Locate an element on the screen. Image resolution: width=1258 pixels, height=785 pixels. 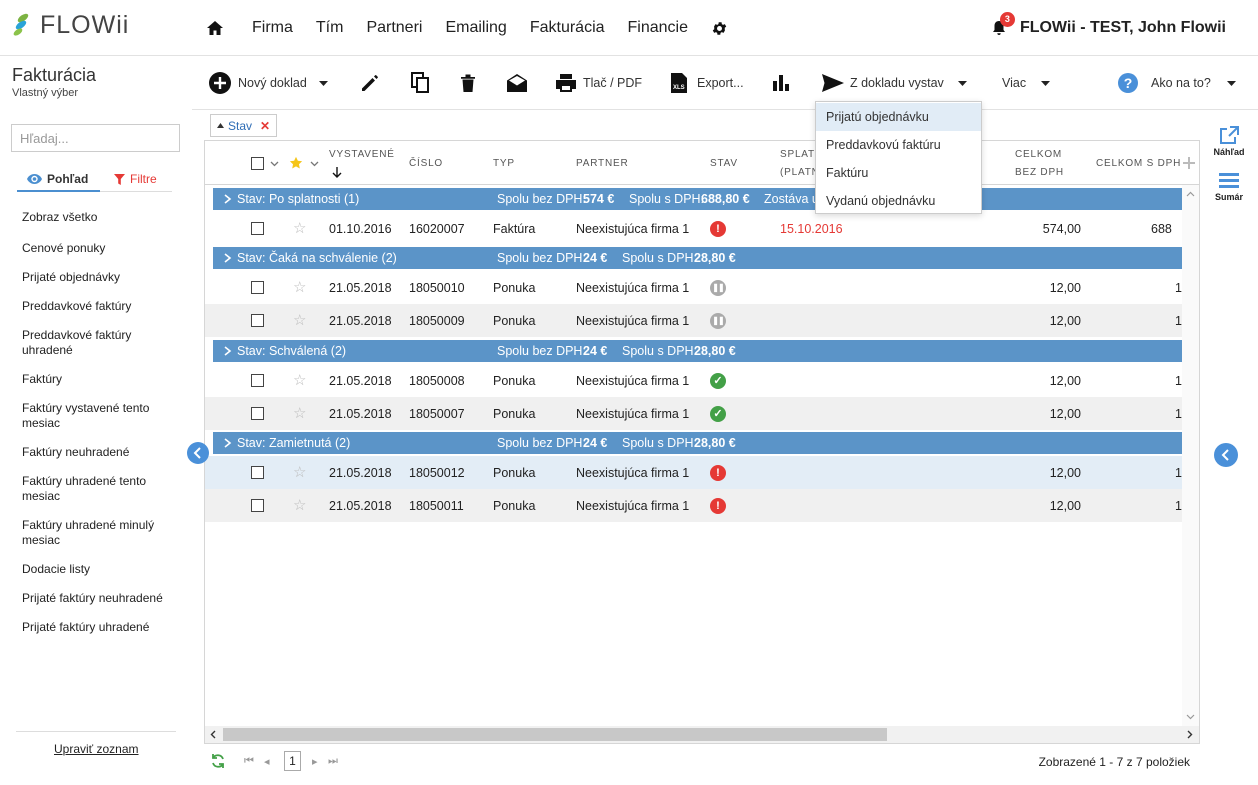
notification-bell-icon: 3 is located at coordinates (1003, 24).